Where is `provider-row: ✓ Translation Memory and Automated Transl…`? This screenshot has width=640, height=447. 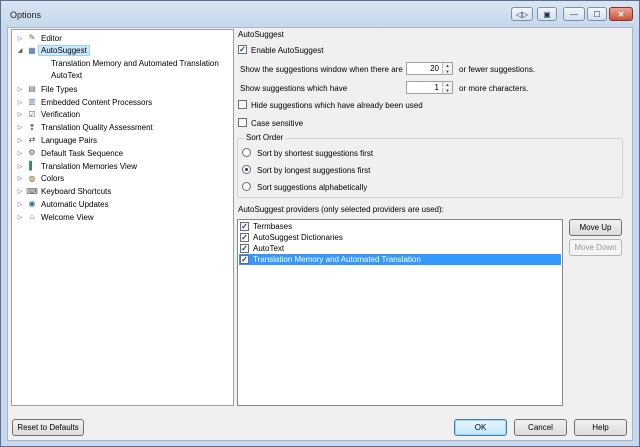
provider-row: ✓ Translation Memory and Automated Transl… is located at coordinates (400, 259).